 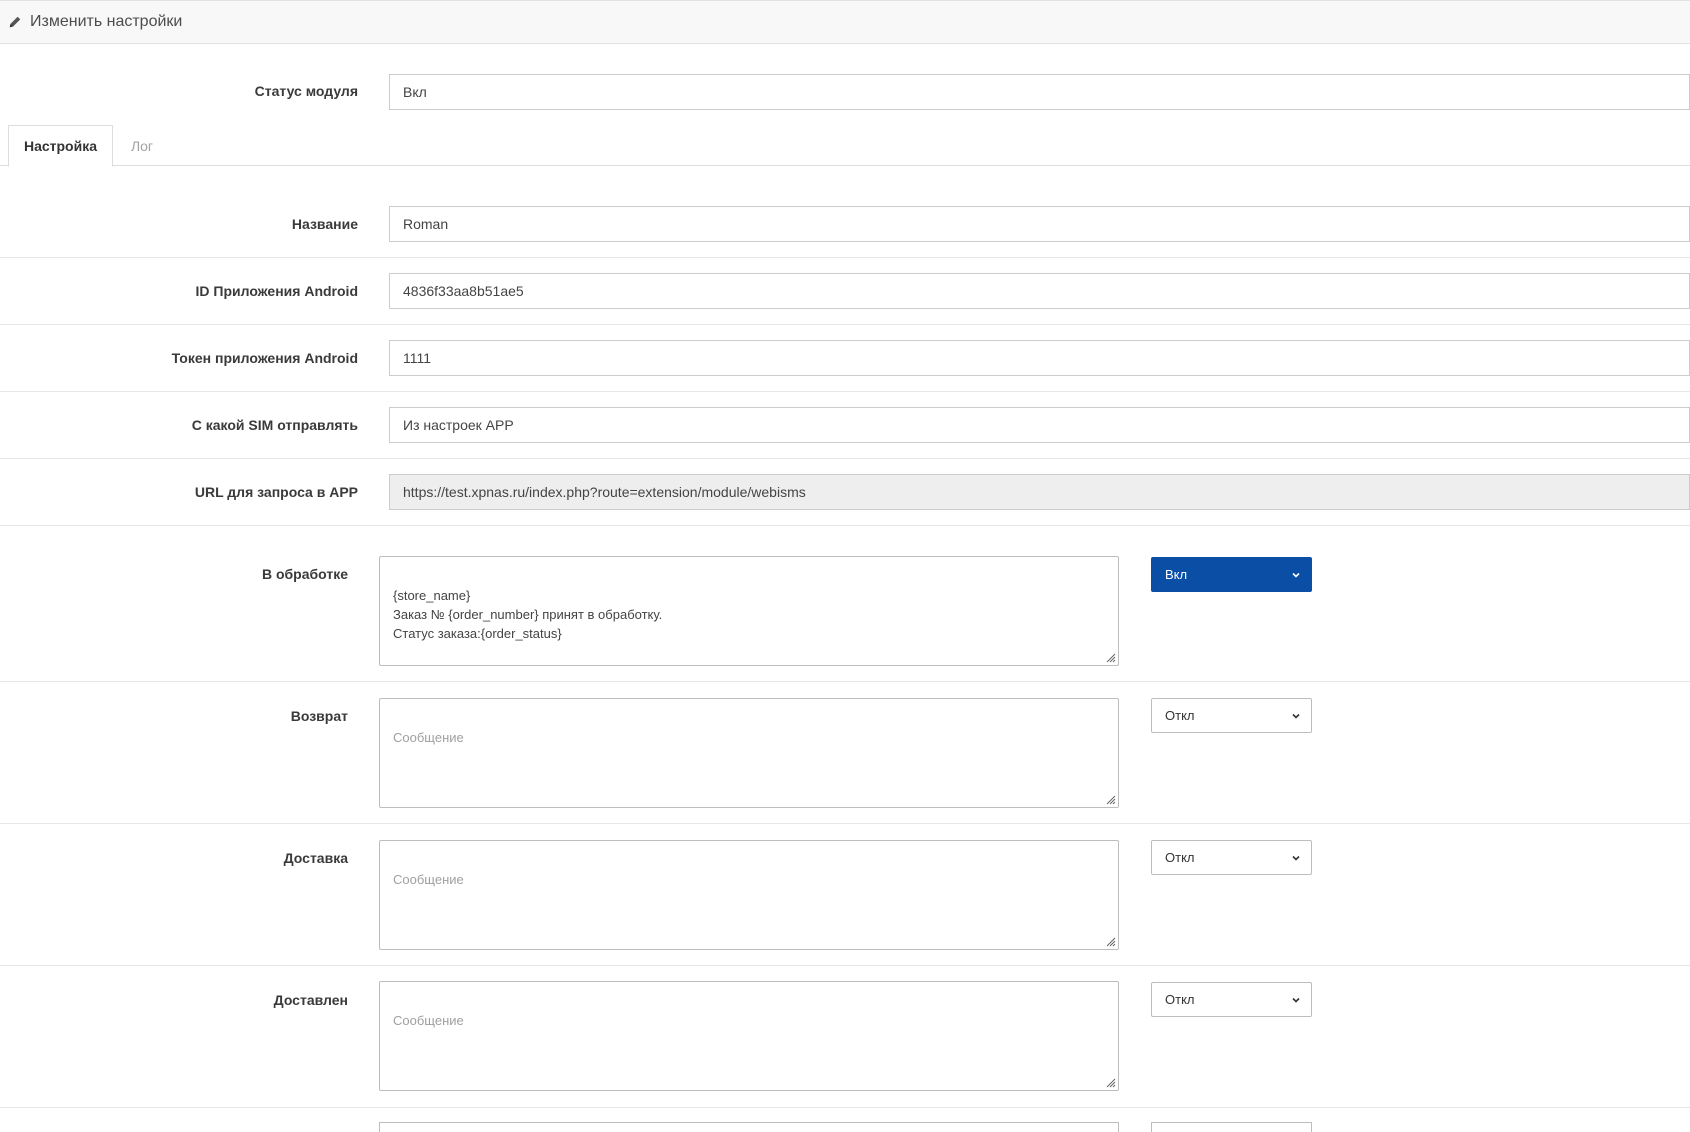 What do you see at coordinates (749, 1036) in the screenshot?
I see `message-textarea-delivered: Сообщение` at bounding box center [749, 1036].